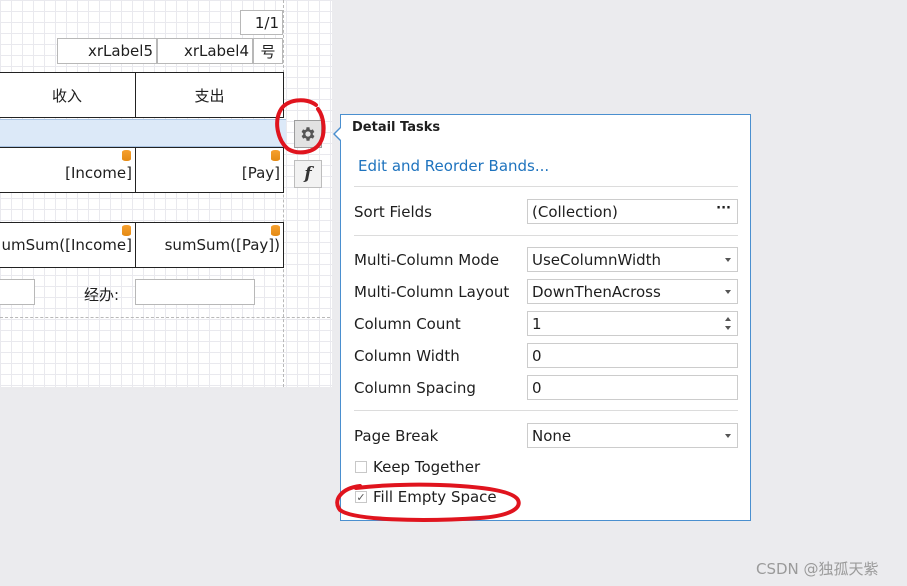 This screenshot has height=586, width=907. Describe the element at coordinates (396, 127) in the screenshot. I see `panel-title: Detail Tasks` at that location.